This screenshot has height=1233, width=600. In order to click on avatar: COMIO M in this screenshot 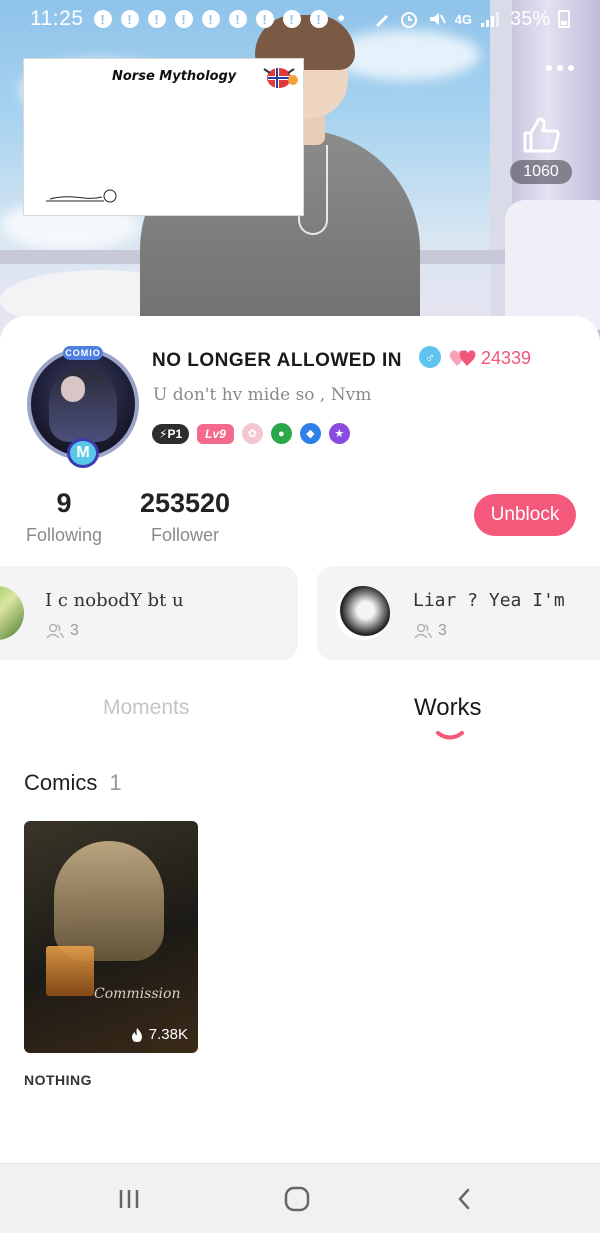, I will do `click(83, 407)`.